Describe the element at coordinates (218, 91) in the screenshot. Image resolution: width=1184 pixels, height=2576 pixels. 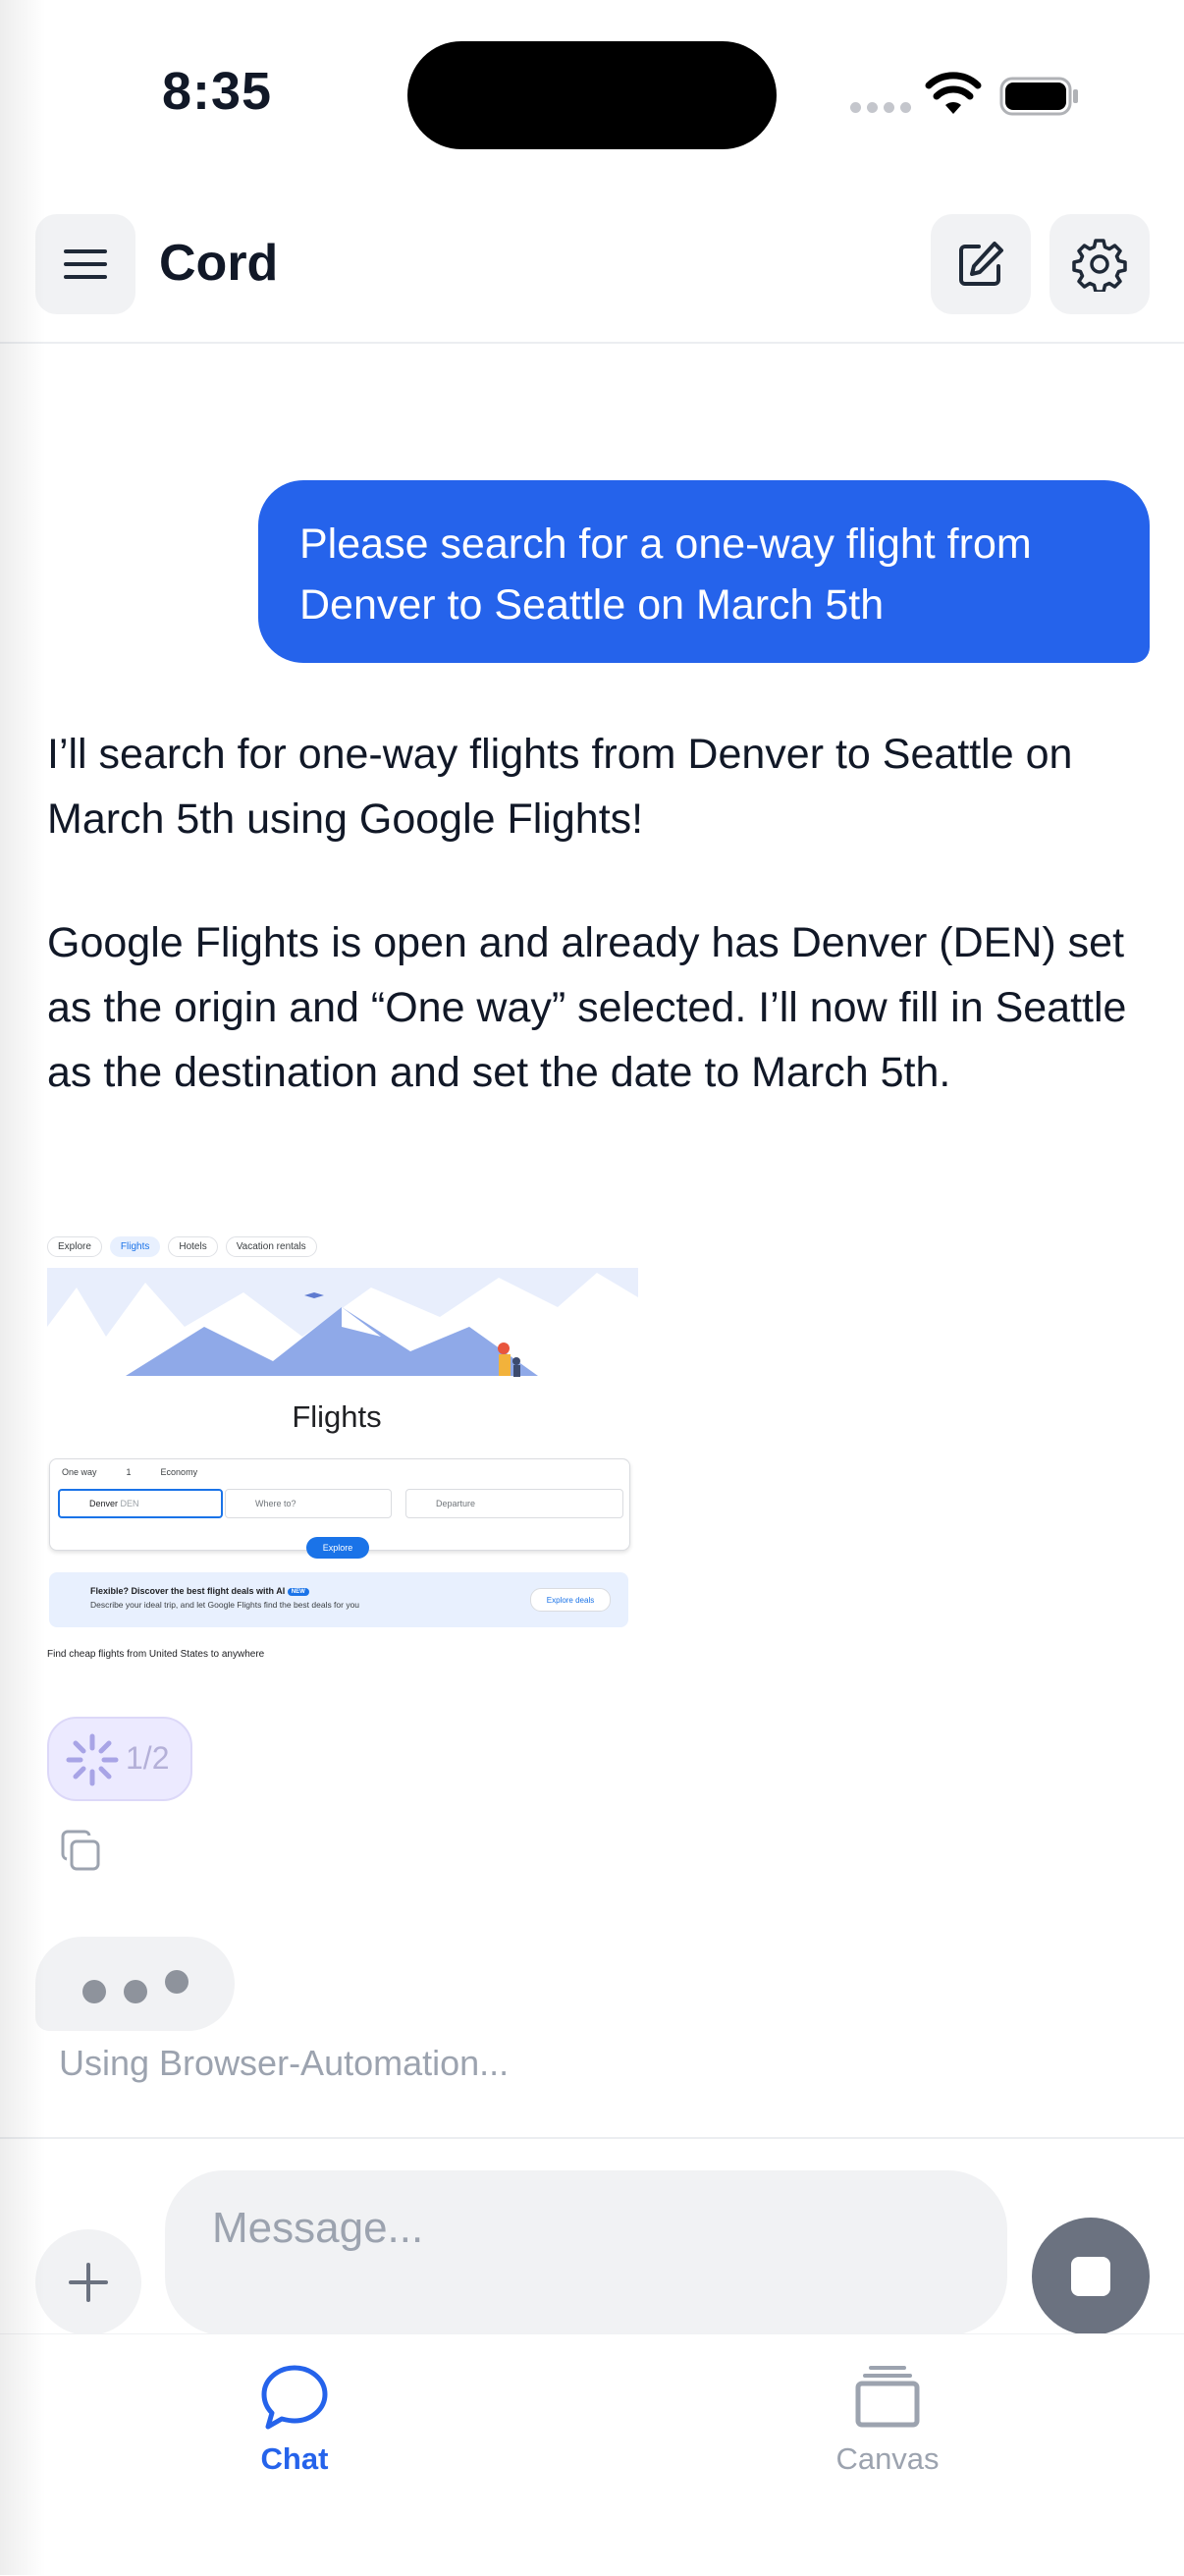
I see `status-time: 8:35` at that location.